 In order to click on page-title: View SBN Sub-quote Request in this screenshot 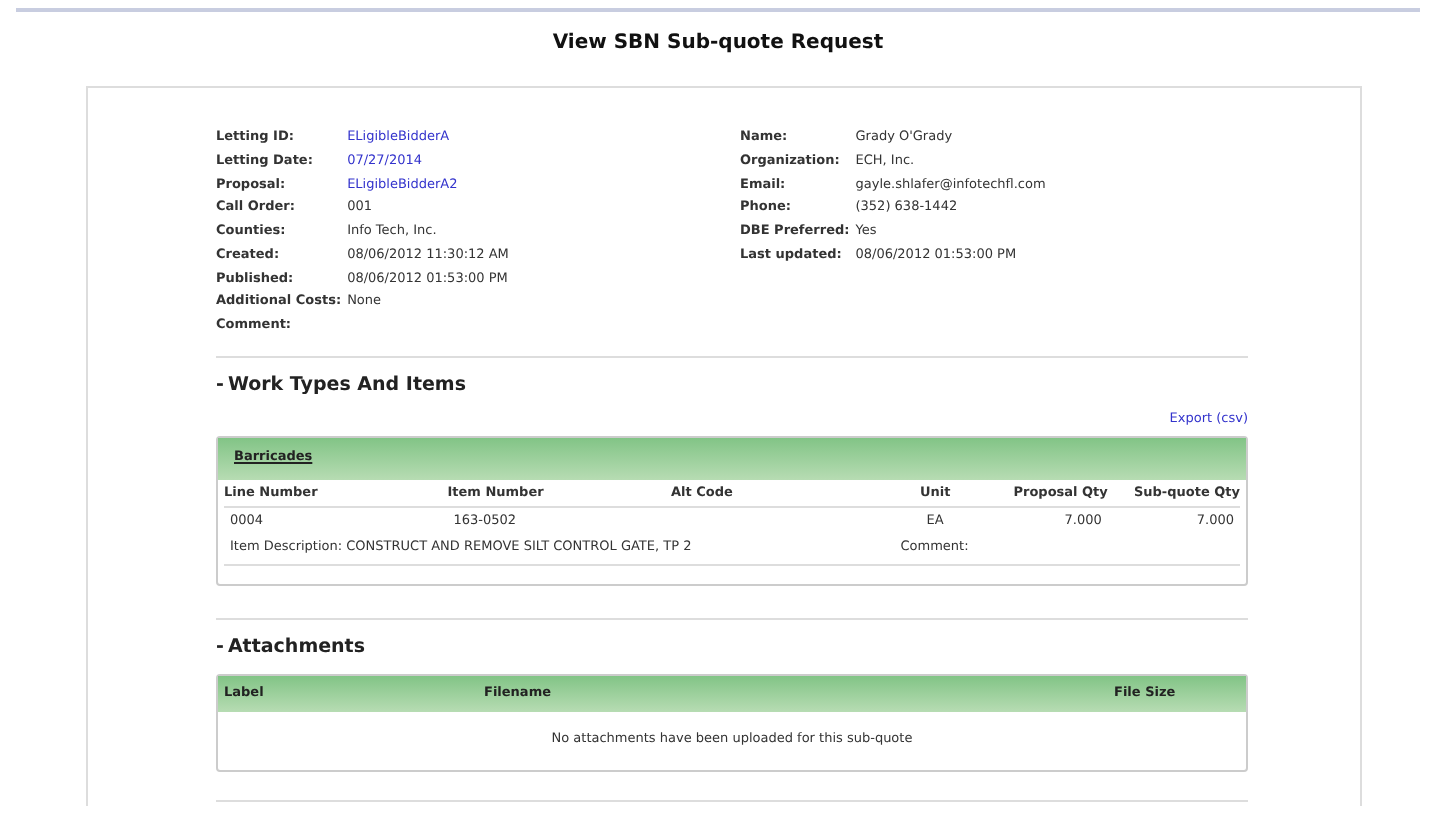, I will do `click(718, 44)`.